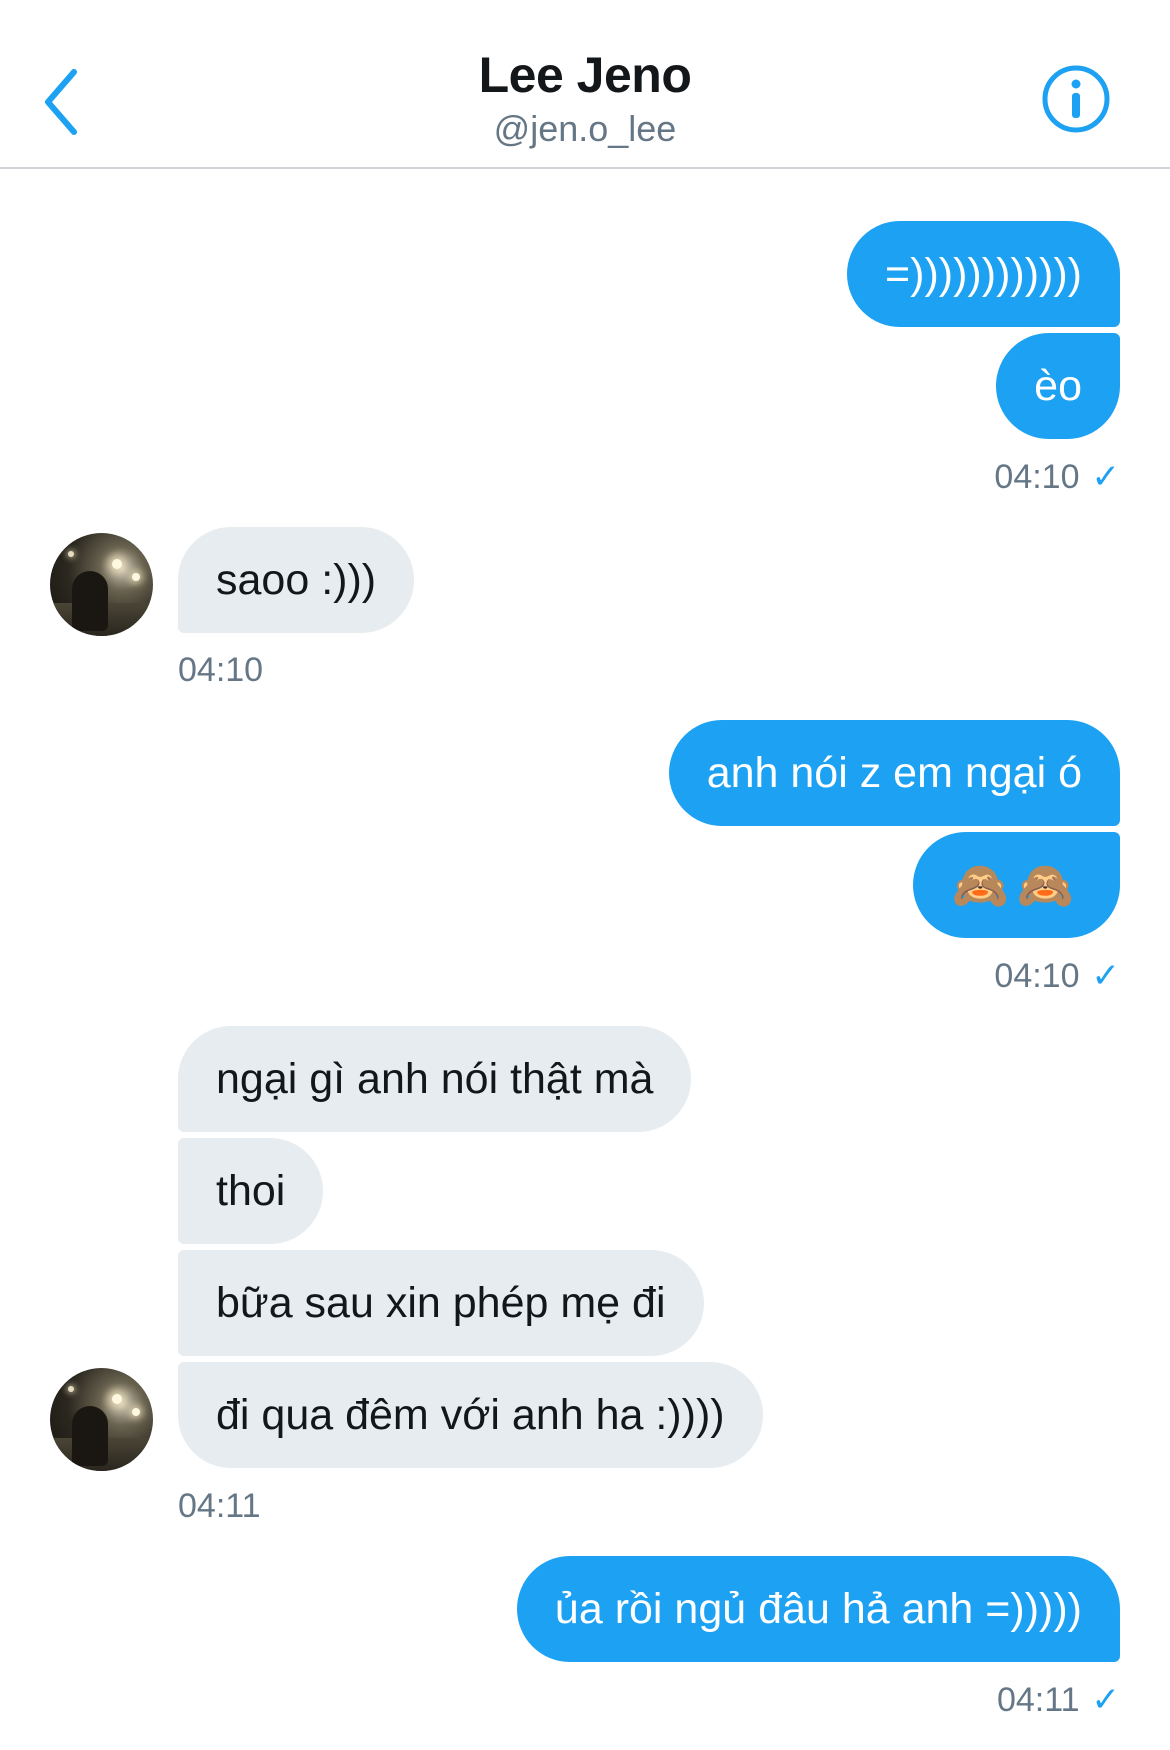 Image resolution: width=1170 pixels, height=1750 pixels. I want to click on message-text: đi qua đêm với anh ha :)))), so click(470, 1415).